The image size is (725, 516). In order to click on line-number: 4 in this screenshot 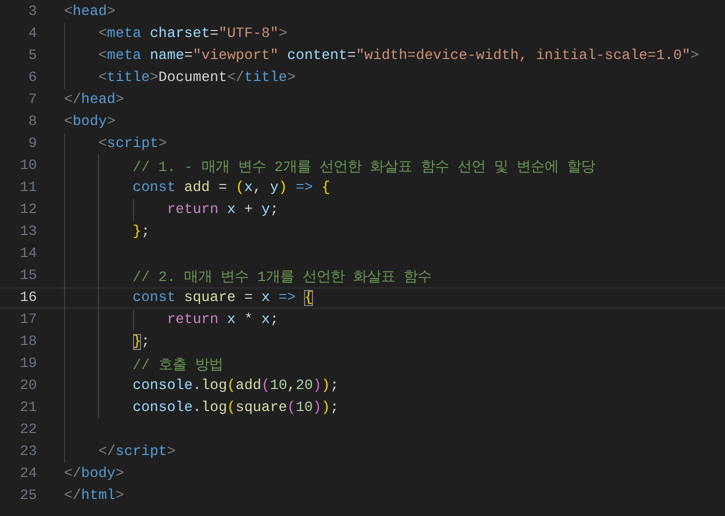, I will do `click(32, 34)`.